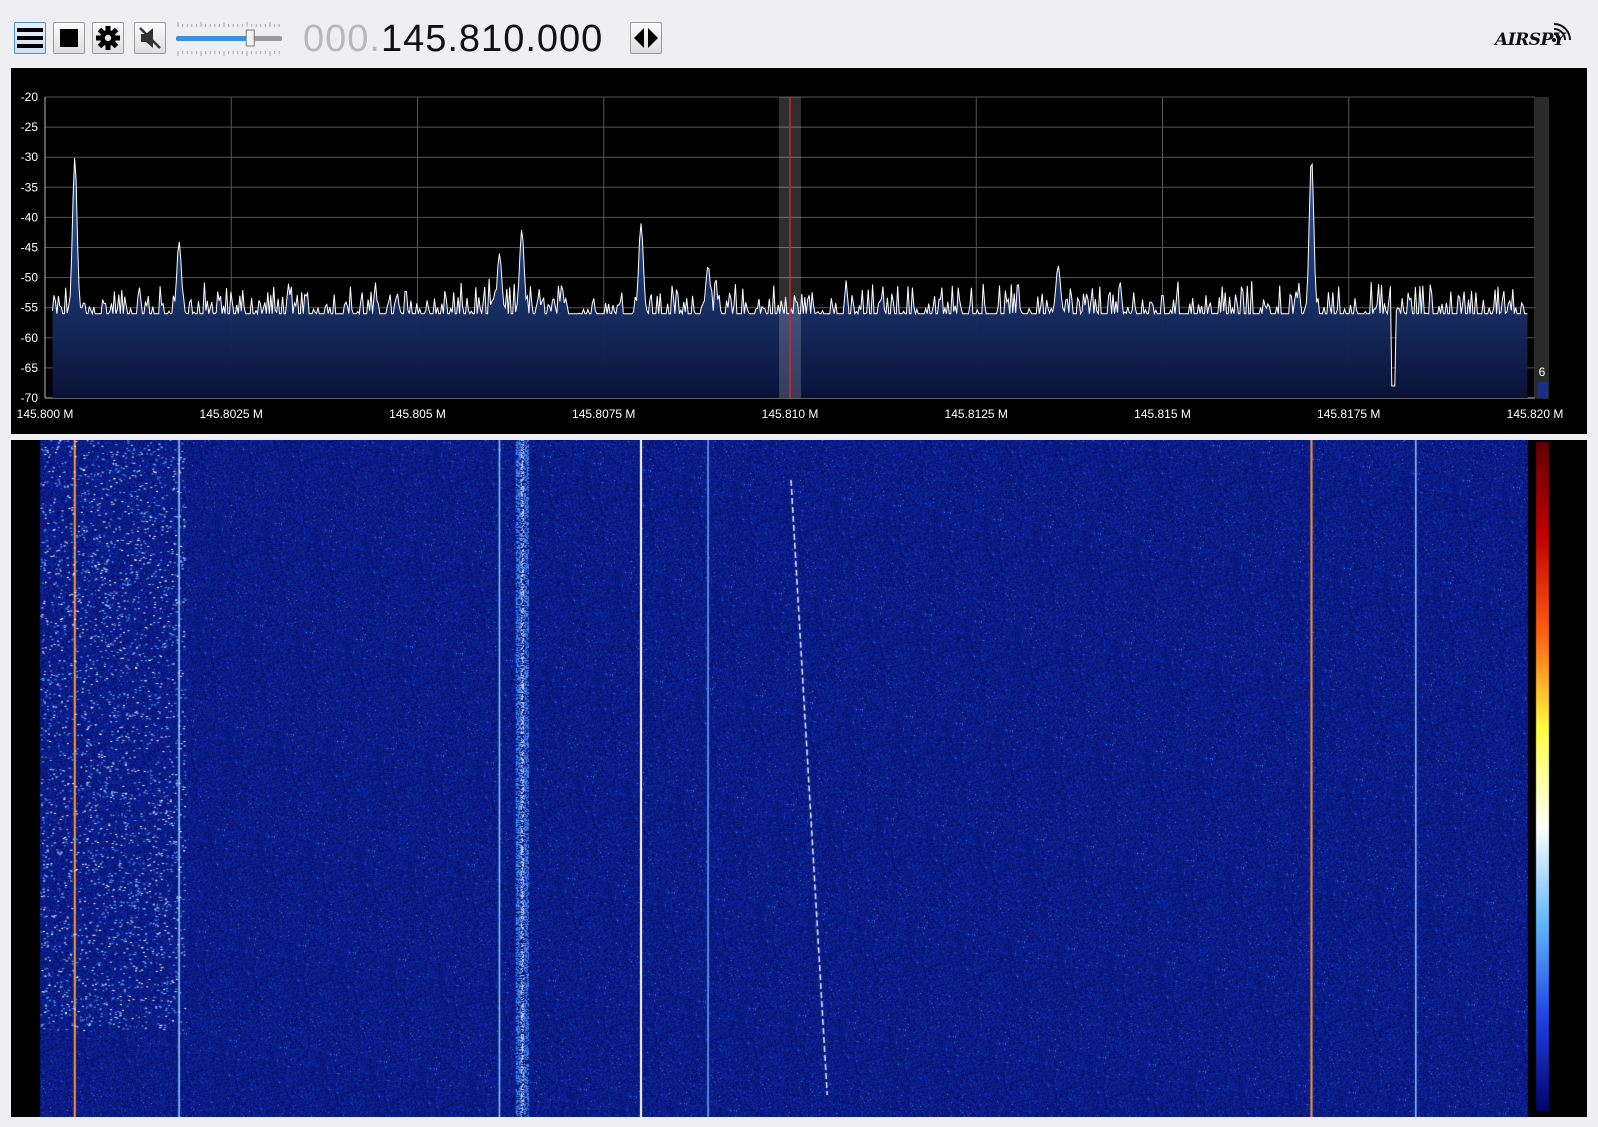 The image size is (1598, 1127). I want to click on speaker-muted-icon, so click(150, 38).